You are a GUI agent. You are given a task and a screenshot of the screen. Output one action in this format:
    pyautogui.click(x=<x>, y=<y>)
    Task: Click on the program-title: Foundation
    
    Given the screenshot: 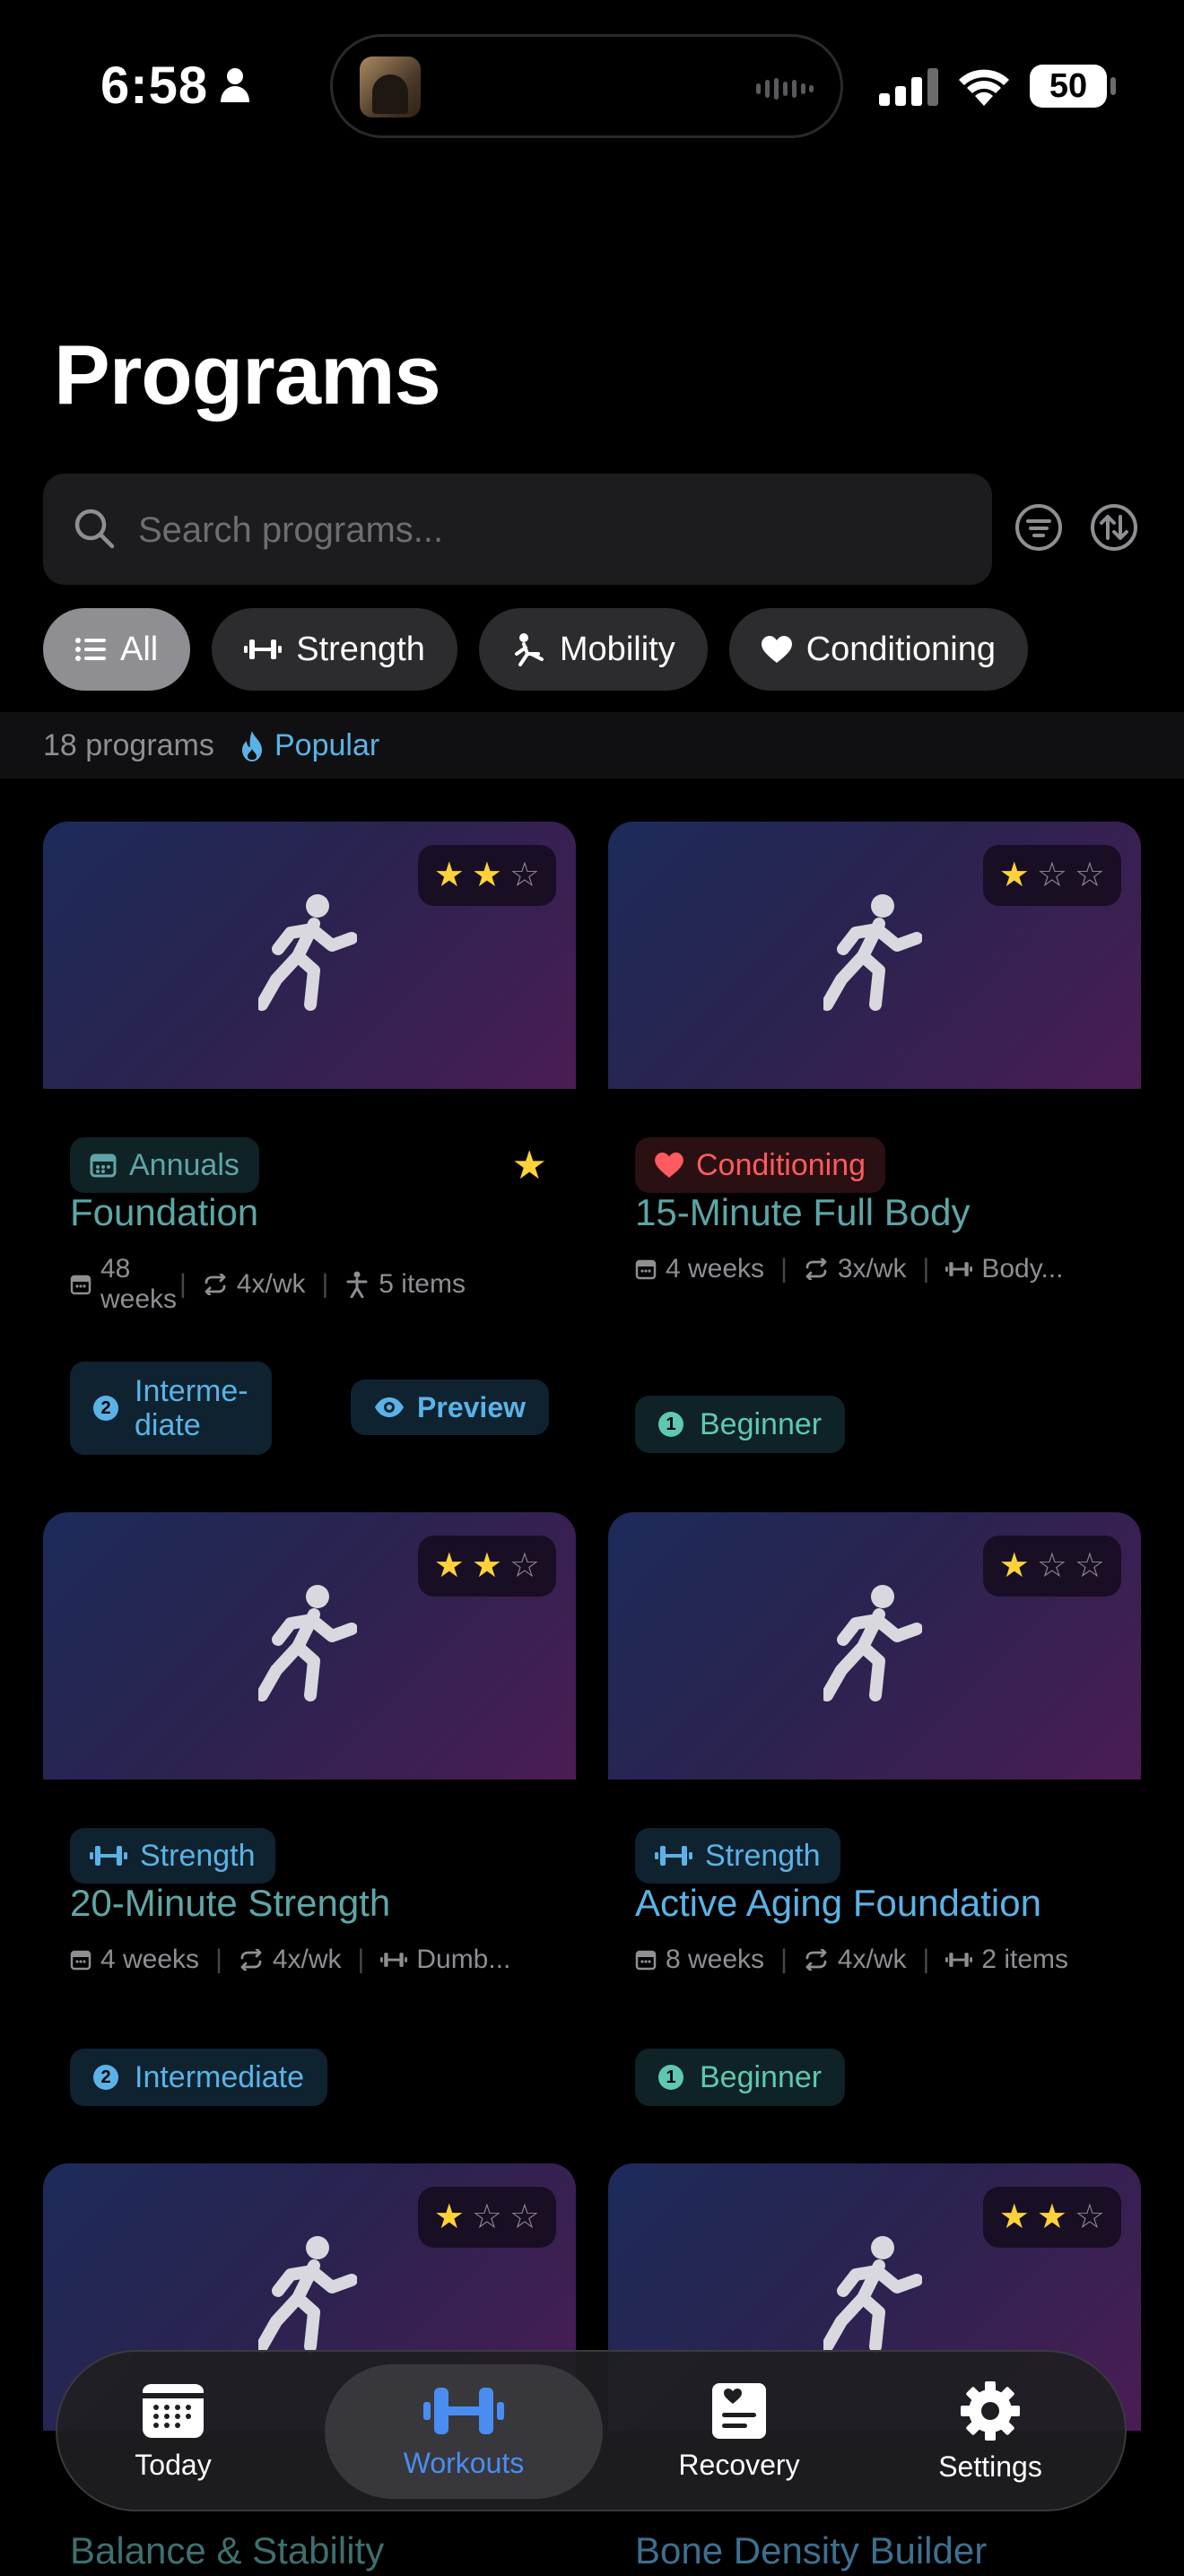 What is the action you would take?
    pyautogui.click(x=165, y=1212)
    